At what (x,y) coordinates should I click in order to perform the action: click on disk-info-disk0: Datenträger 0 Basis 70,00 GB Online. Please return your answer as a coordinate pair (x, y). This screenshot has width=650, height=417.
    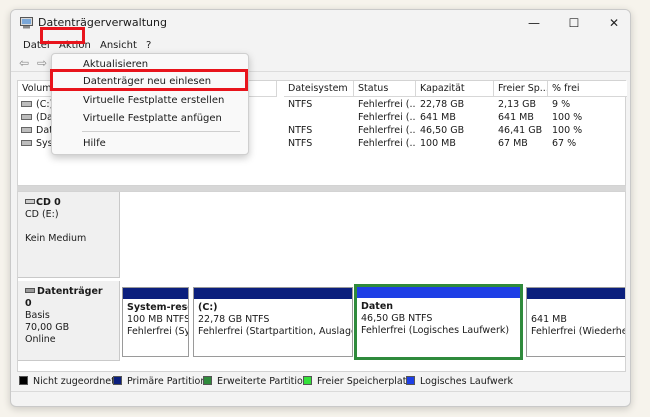
    Looking at the image, I should click on (69, 321).